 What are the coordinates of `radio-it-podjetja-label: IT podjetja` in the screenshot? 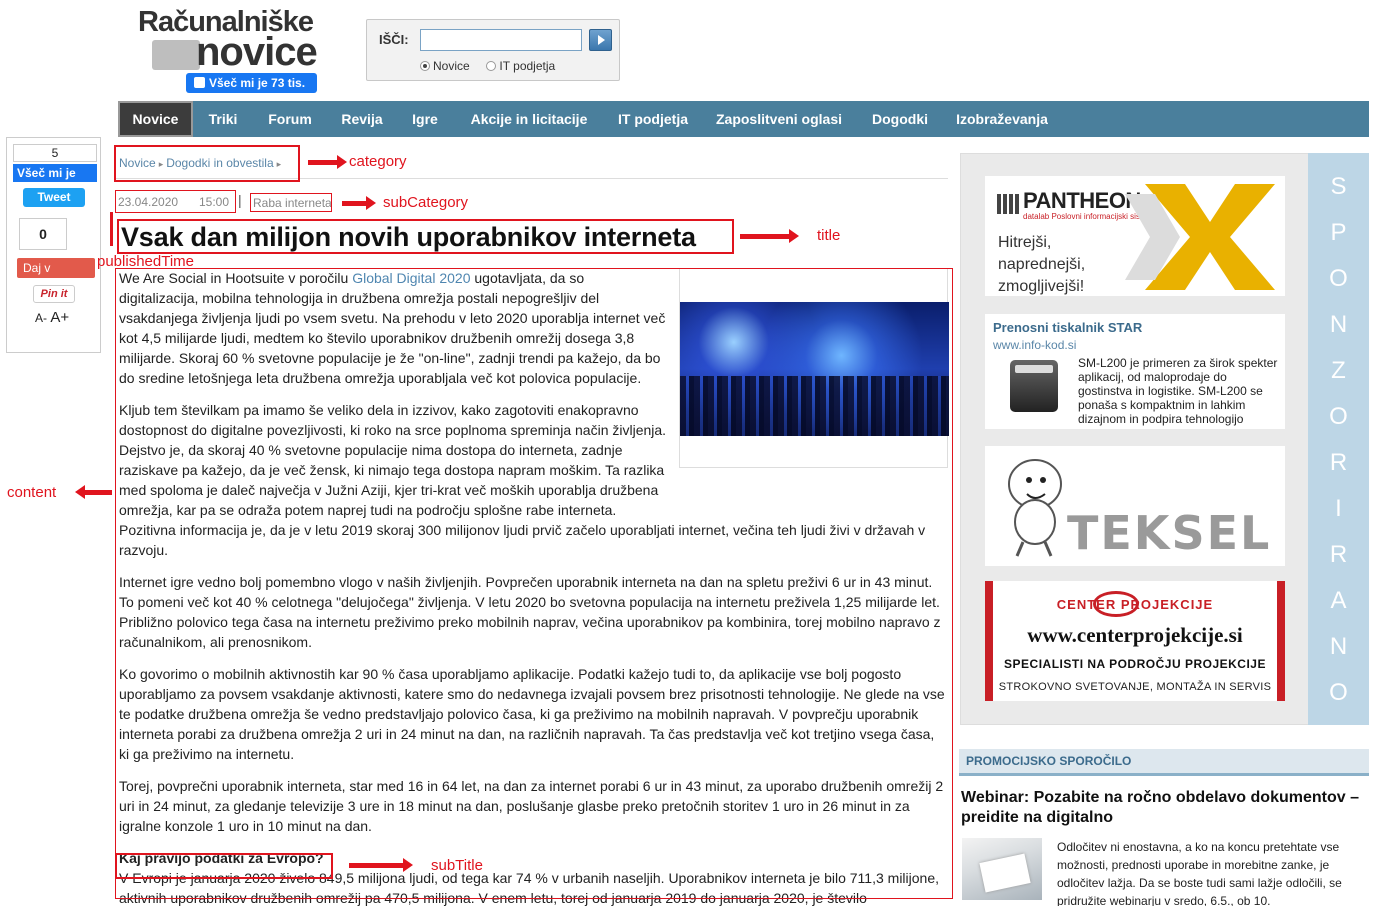 It's located at (527, 66).